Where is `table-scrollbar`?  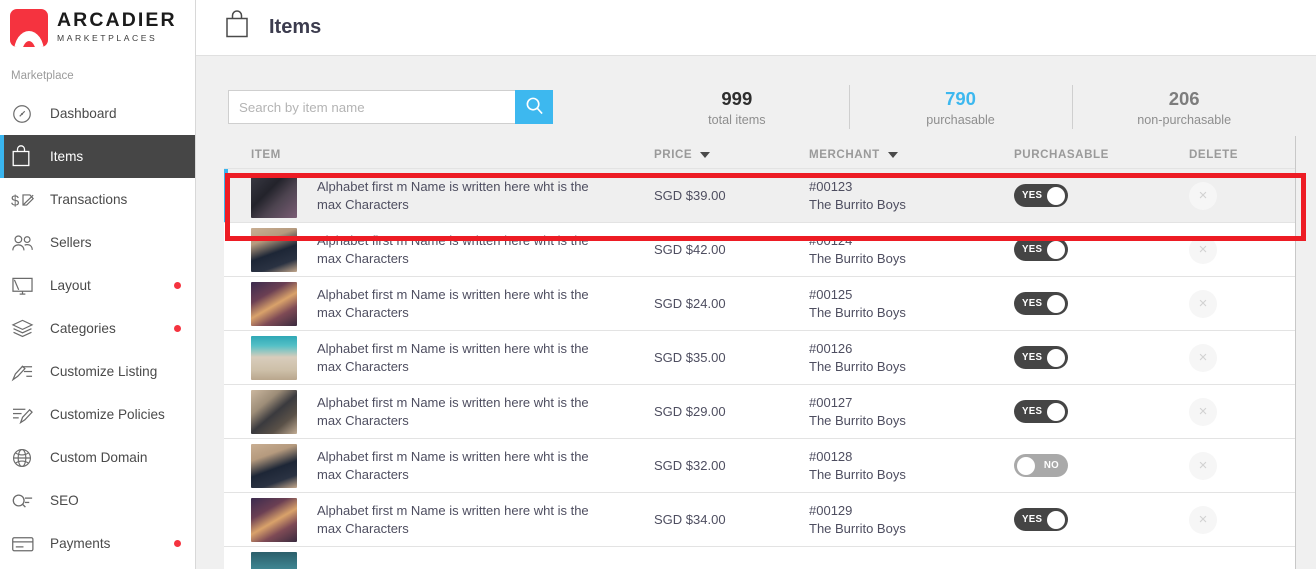
table-scrollbar is located at coordinates (1295, 352).